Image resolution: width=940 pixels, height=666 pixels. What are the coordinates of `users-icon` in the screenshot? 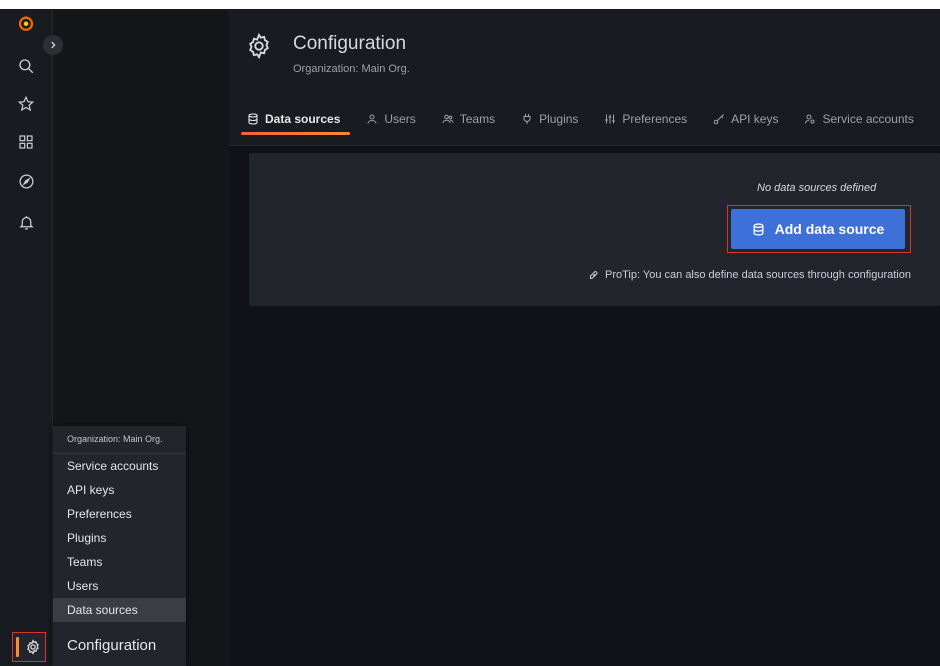 It's located at (448, 119).